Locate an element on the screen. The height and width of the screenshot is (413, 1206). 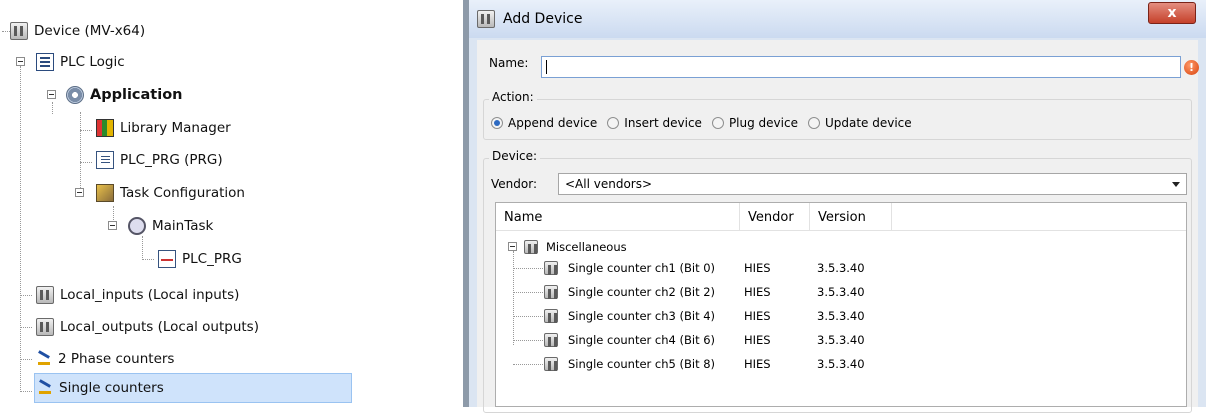
tree-item-label: Single counters is located at coordinates (111, 388).